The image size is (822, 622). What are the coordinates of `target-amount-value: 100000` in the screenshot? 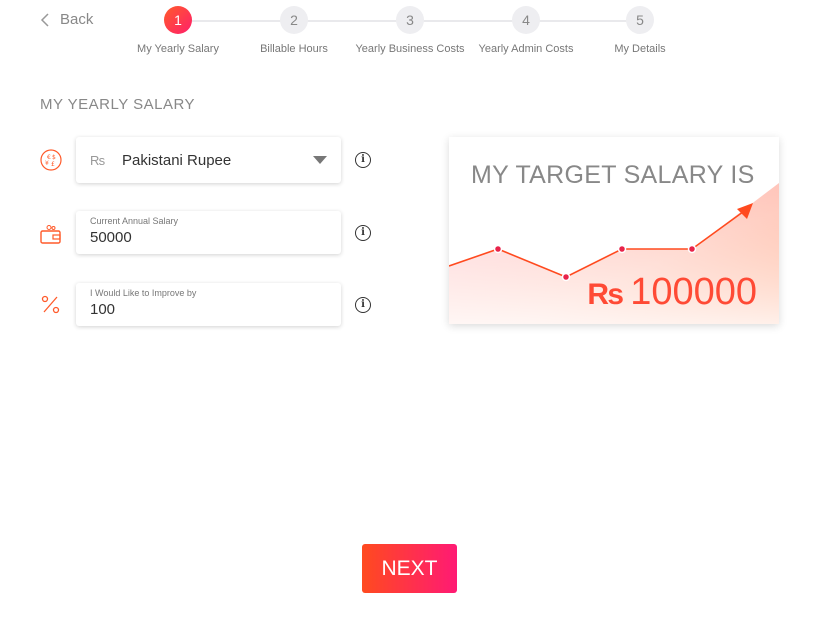 It's located at (693, 292).